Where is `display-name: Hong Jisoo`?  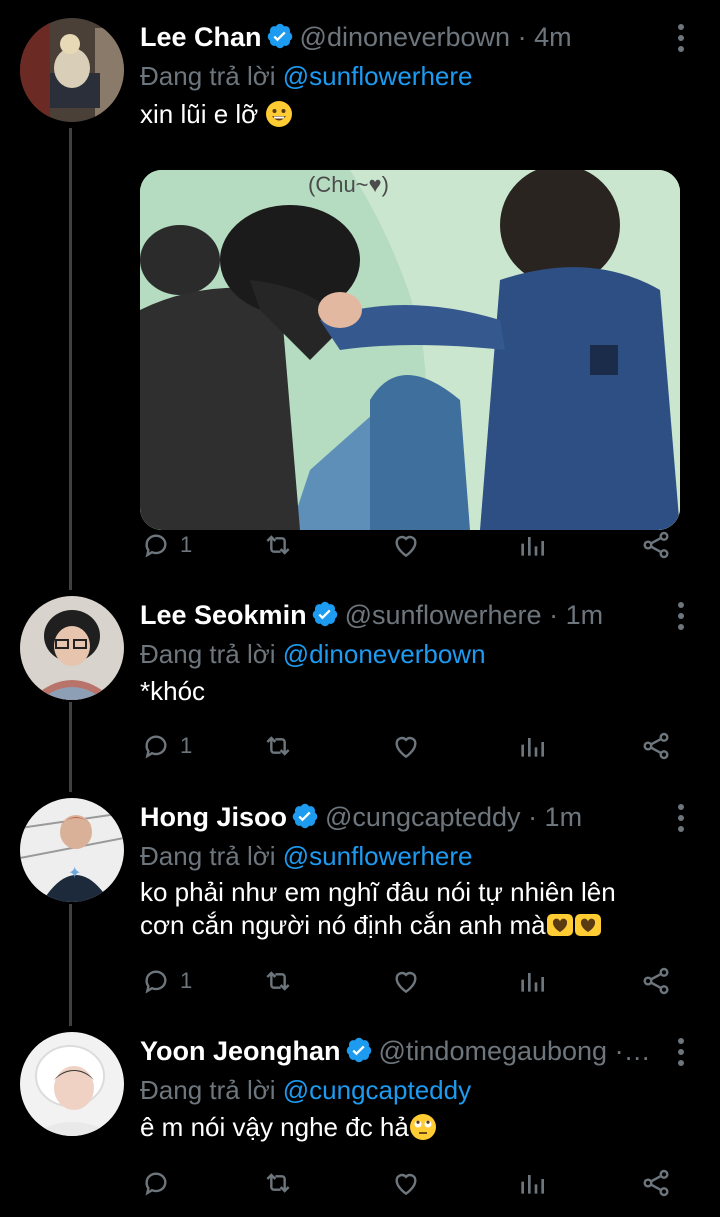 display-name: Hong Jisoo is located at coordinates (213, 817).